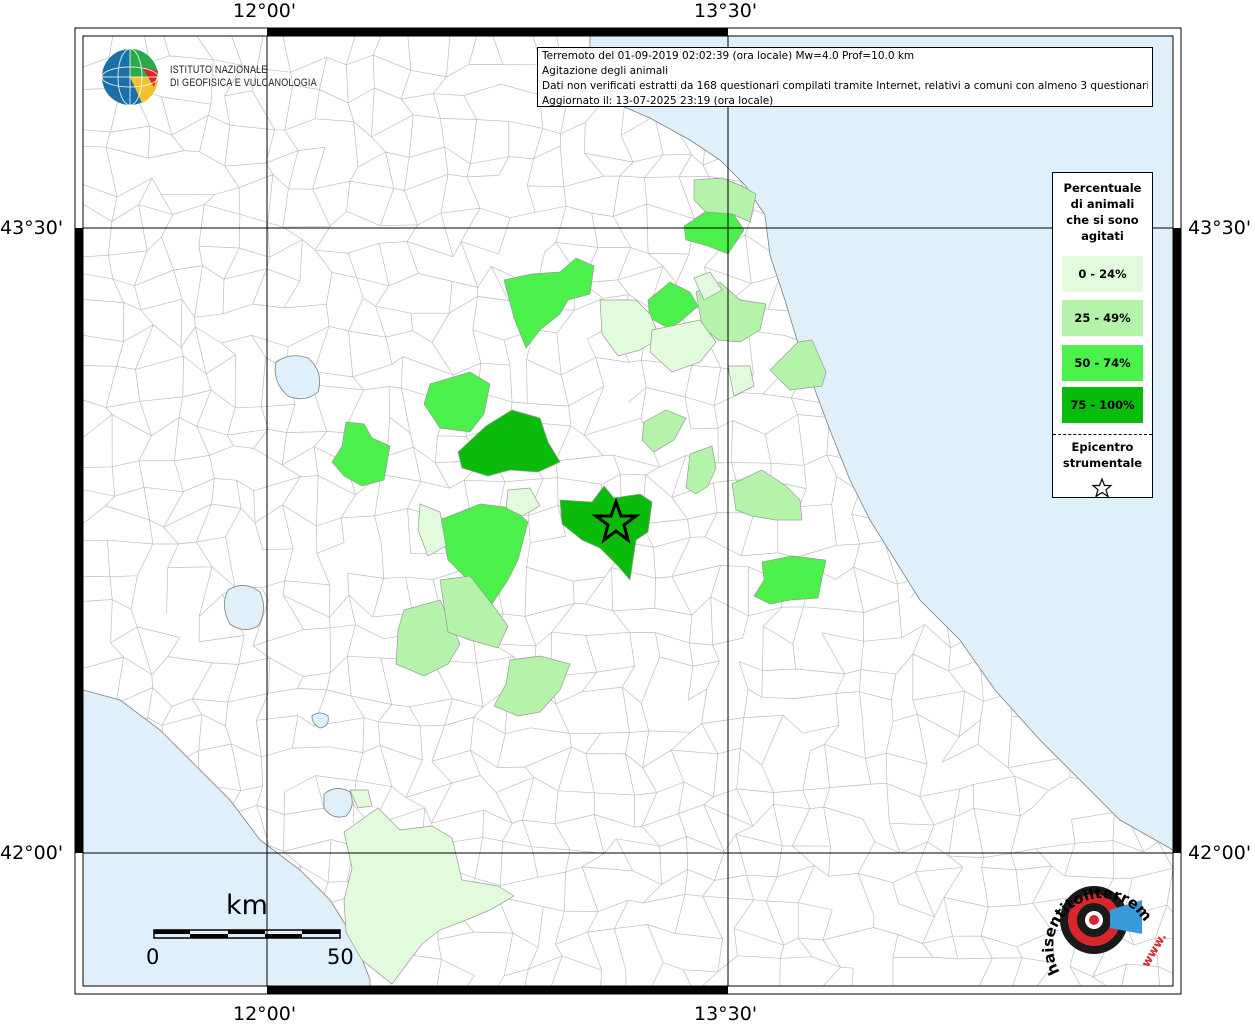 The image size is (1255, 1025). I want to click on legend-item-25-49: 25 - 49%, so click(1102, 318).